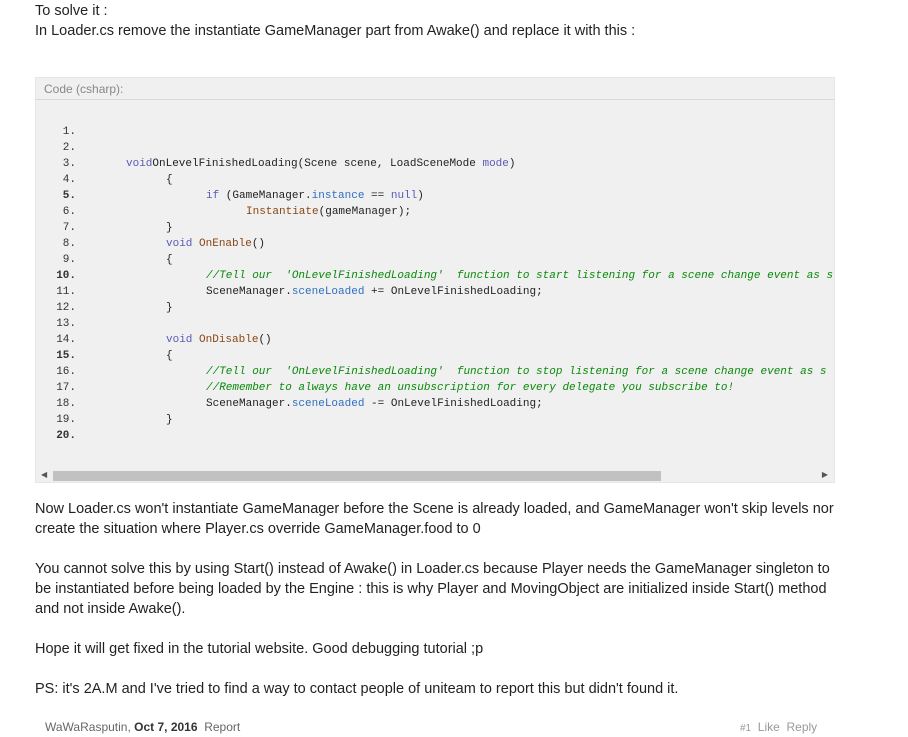 The width and height of the screenshot is (908, 737). What do you see at coordinates (769, 727) in the screenshot?
I see `like-button: Like` at bounding box center [769, 727].